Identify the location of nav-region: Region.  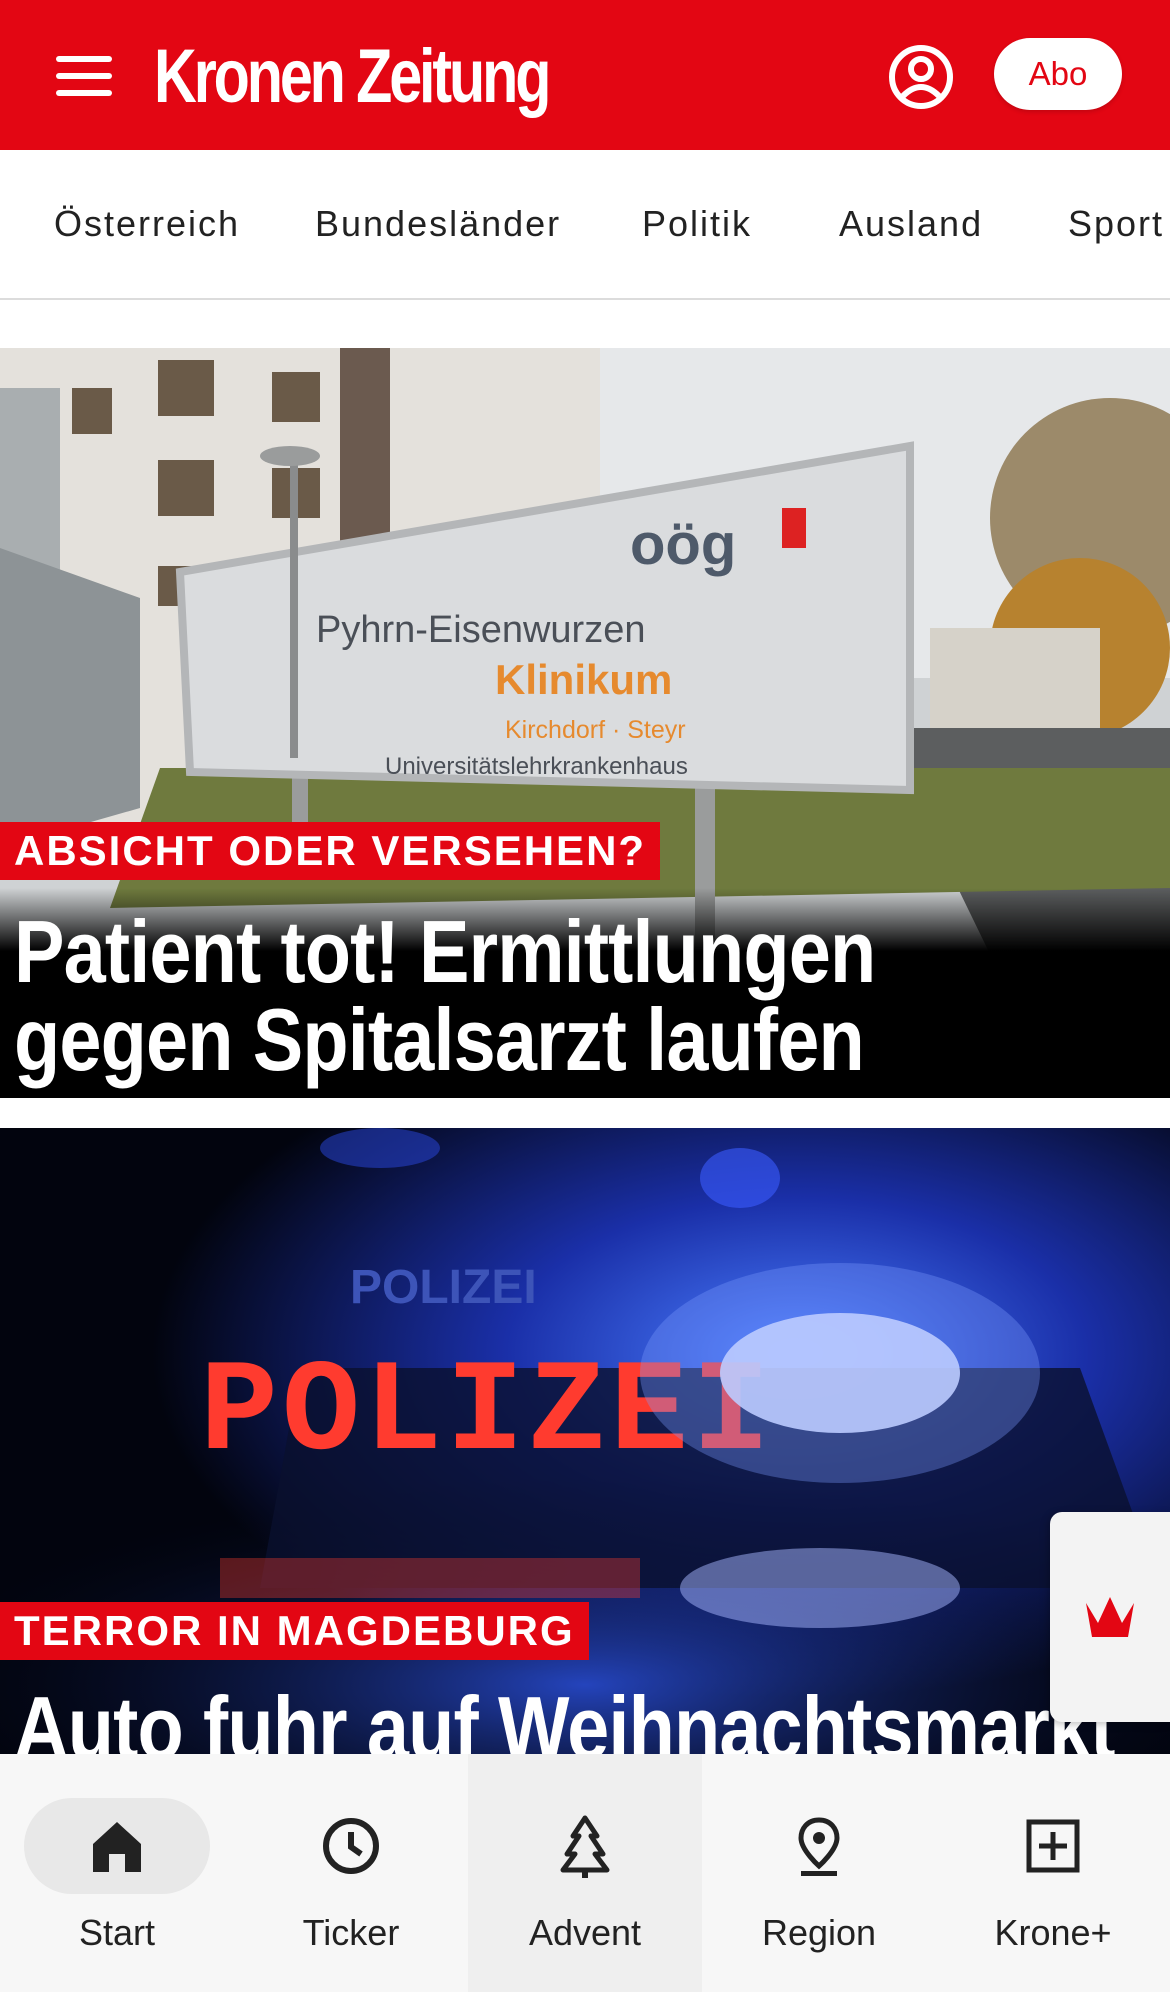
(819, 1873).